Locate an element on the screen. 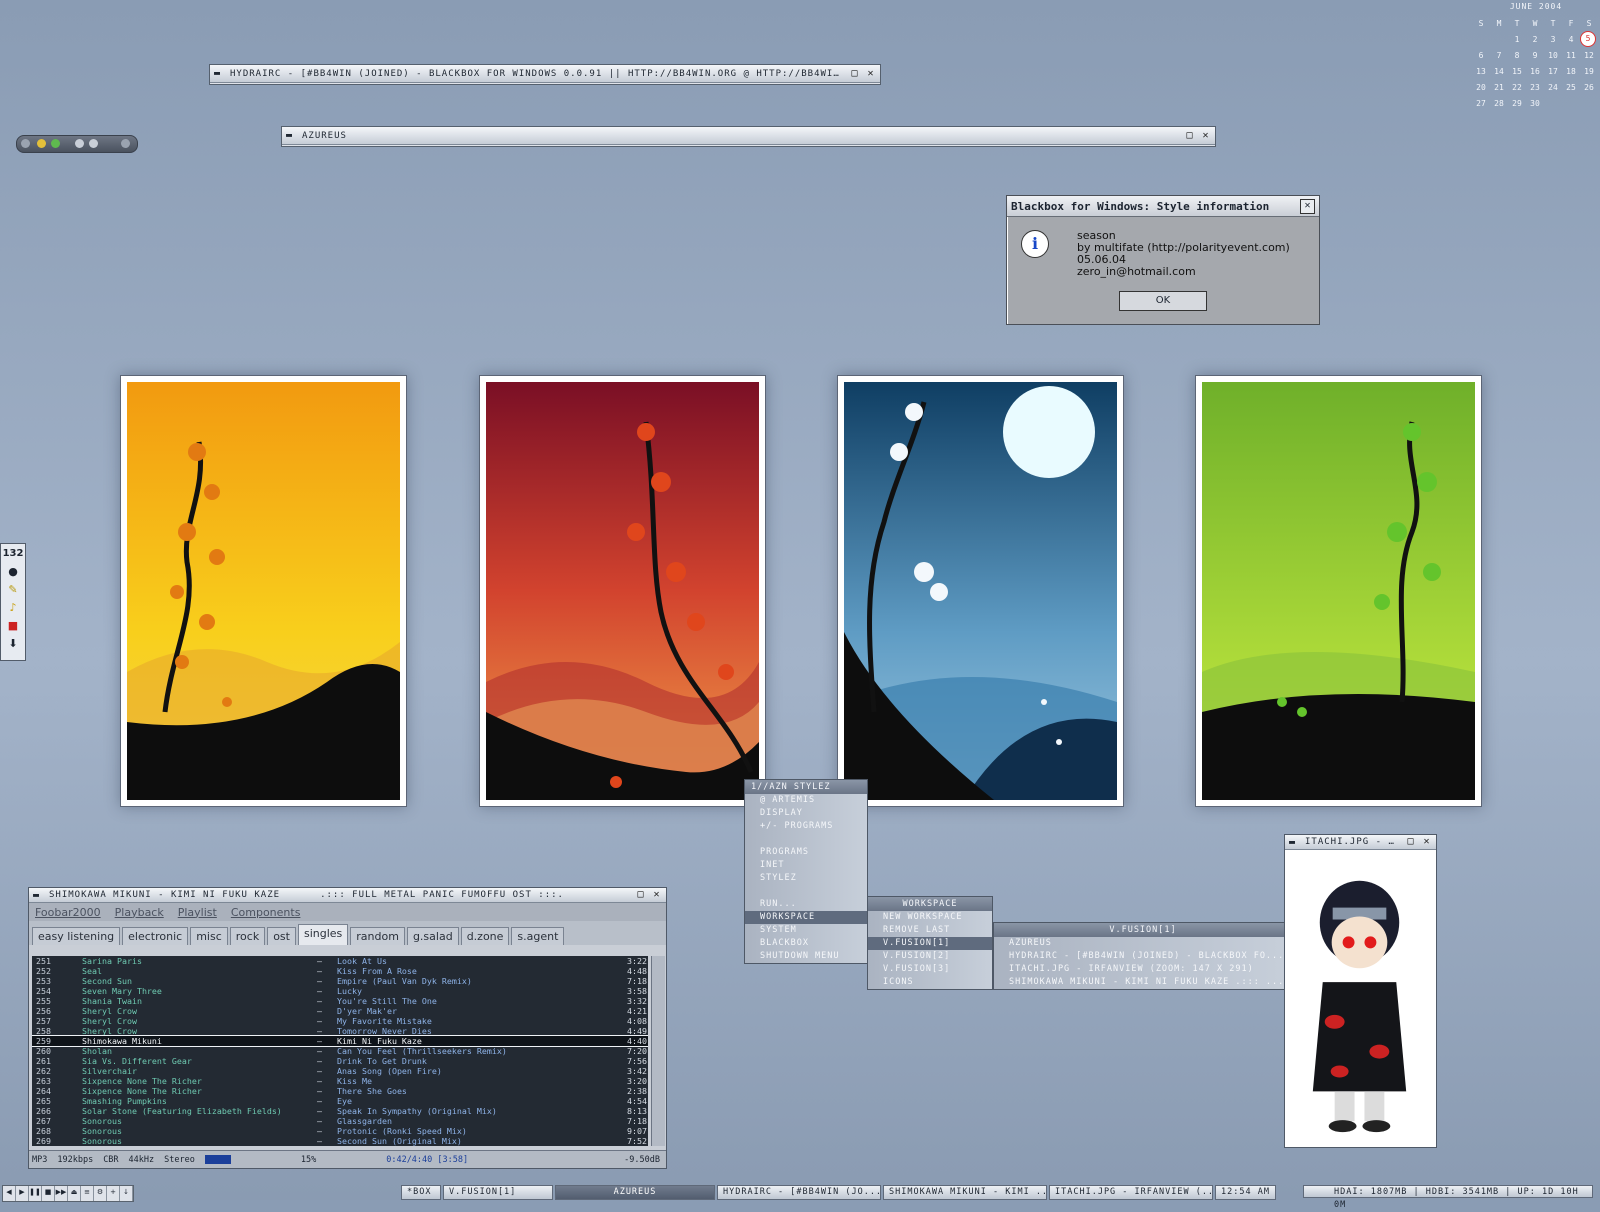 This screenshot has height=1212, width=1600. download-icon: ⬇ is located at coordinates (13, 643).